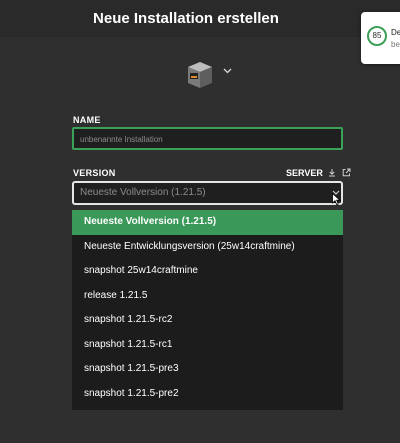 Image resolution: width=400 pixels, height=443 pixels. Describe the element at coordinates (332, 173) in the screenshot. I see `download-icon` at that location.